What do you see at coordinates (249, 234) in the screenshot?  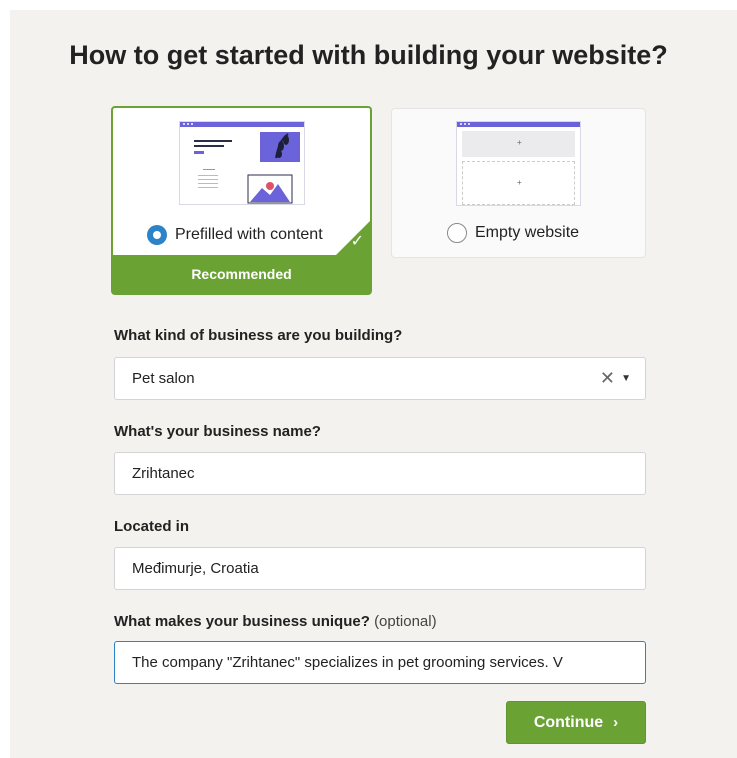 I see `prefilled-option-label: Prefilled with content` at bounding box center [249, 234].